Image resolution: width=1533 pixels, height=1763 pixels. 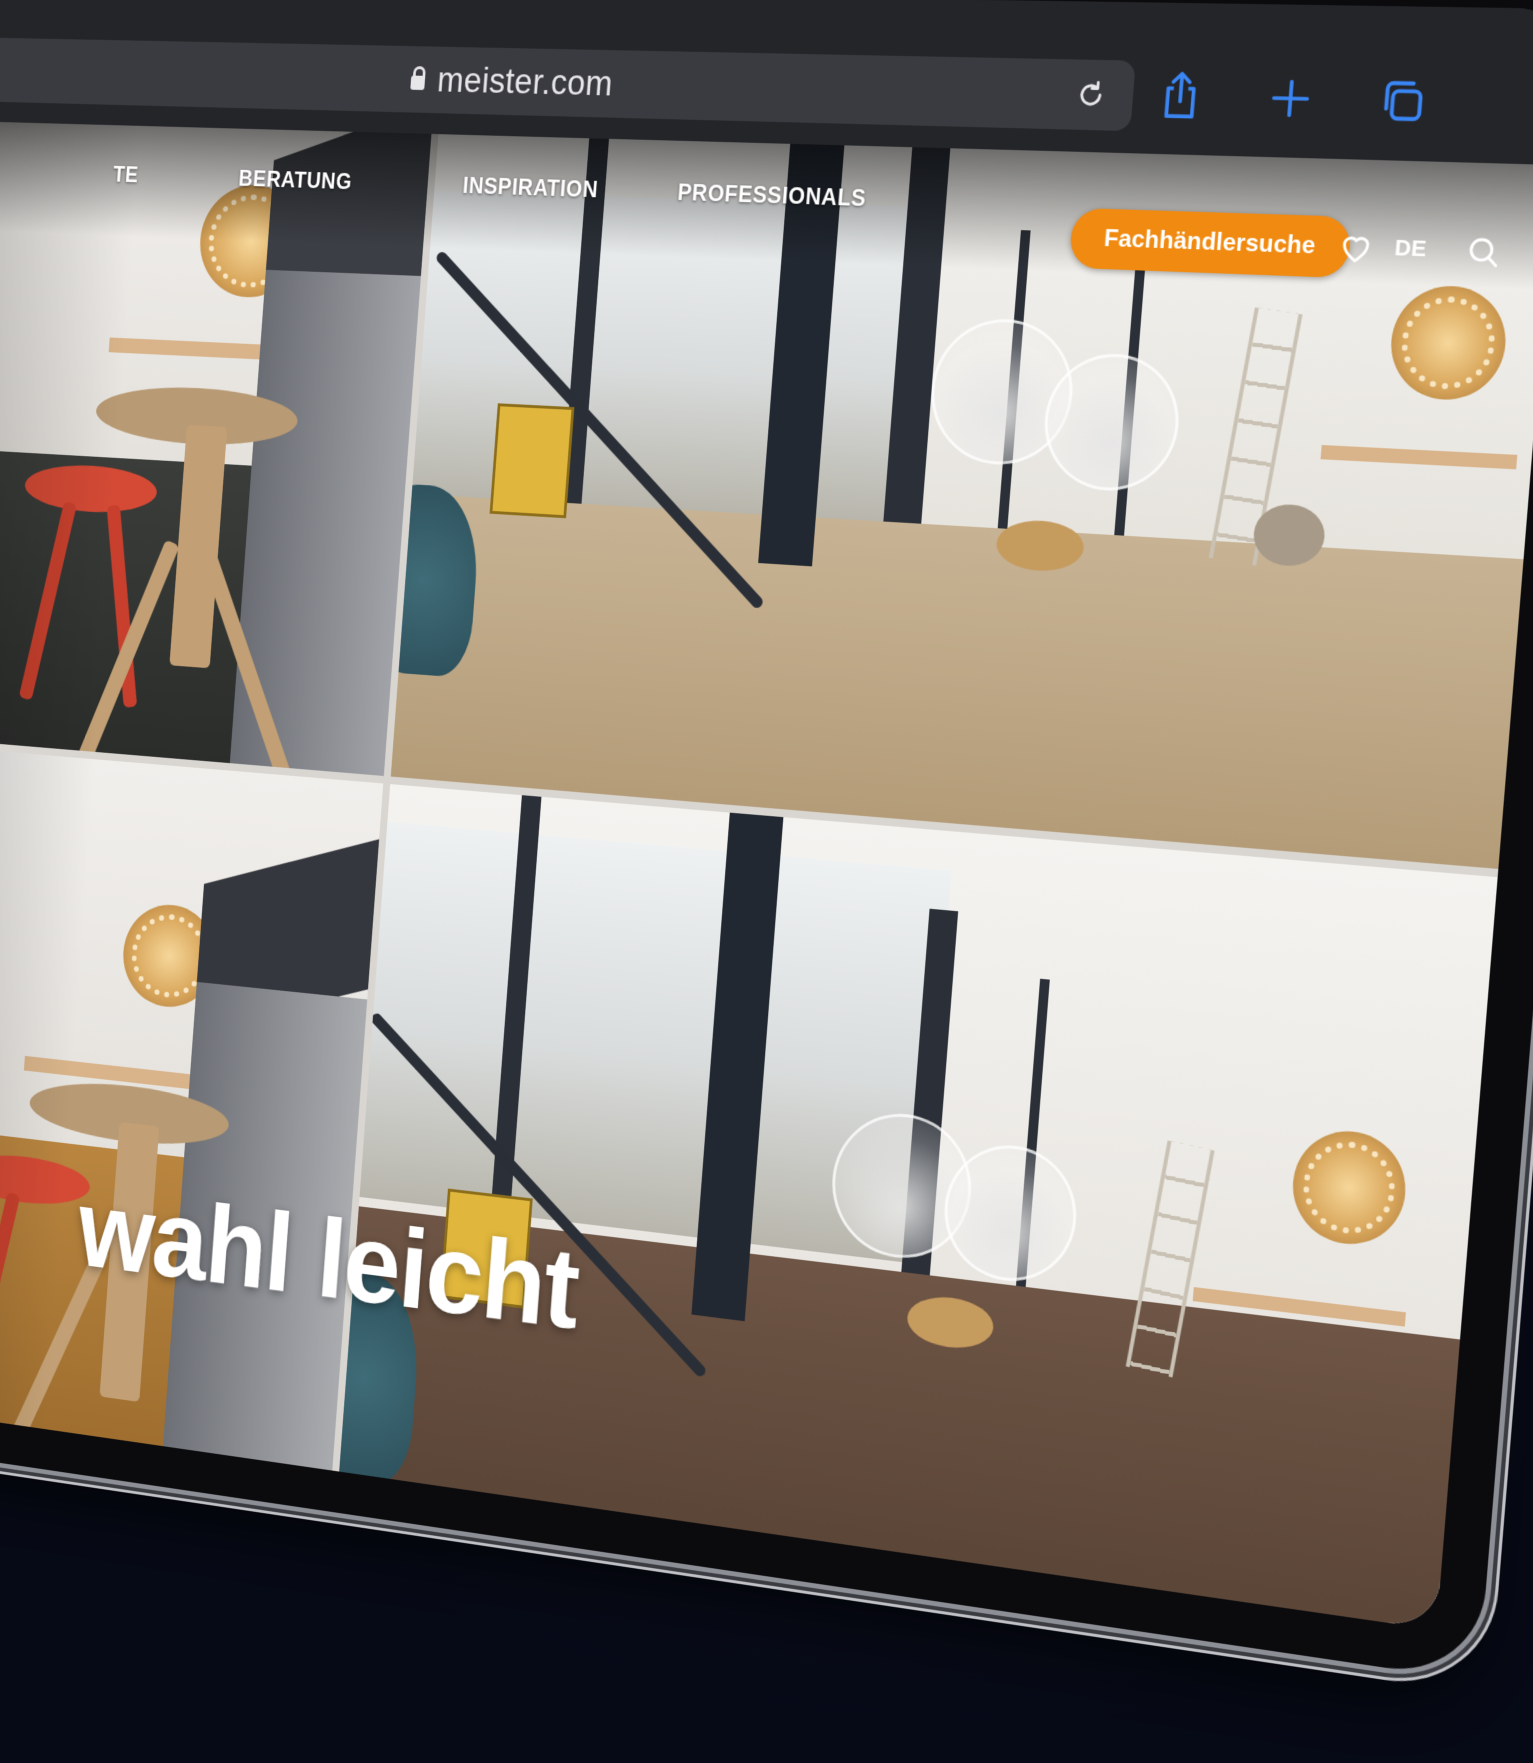 I want to click on nav-item-beratung: BERATUNG, so click(x=295, y=180).